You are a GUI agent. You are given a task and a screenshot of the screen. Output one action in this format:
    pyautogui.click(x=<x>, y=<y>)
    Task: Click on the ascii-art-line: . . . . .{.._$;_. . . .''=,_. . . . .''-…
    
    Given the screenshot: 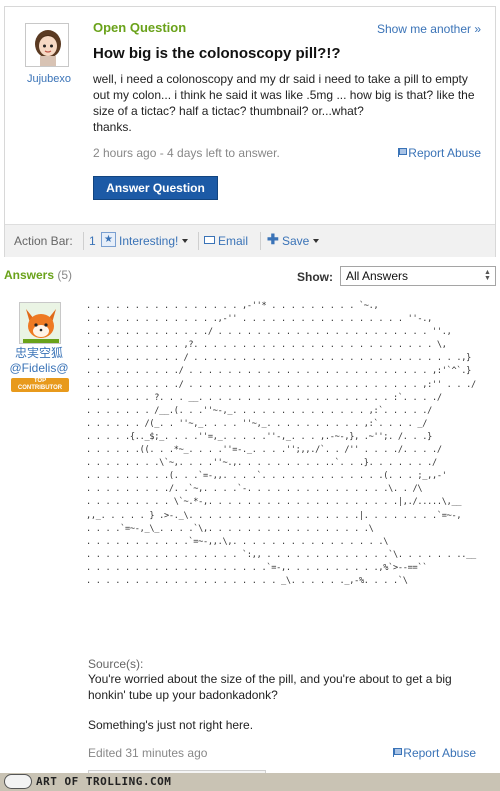 What is the action you would take?
    pyautogui.click(x=259, y=436)
    